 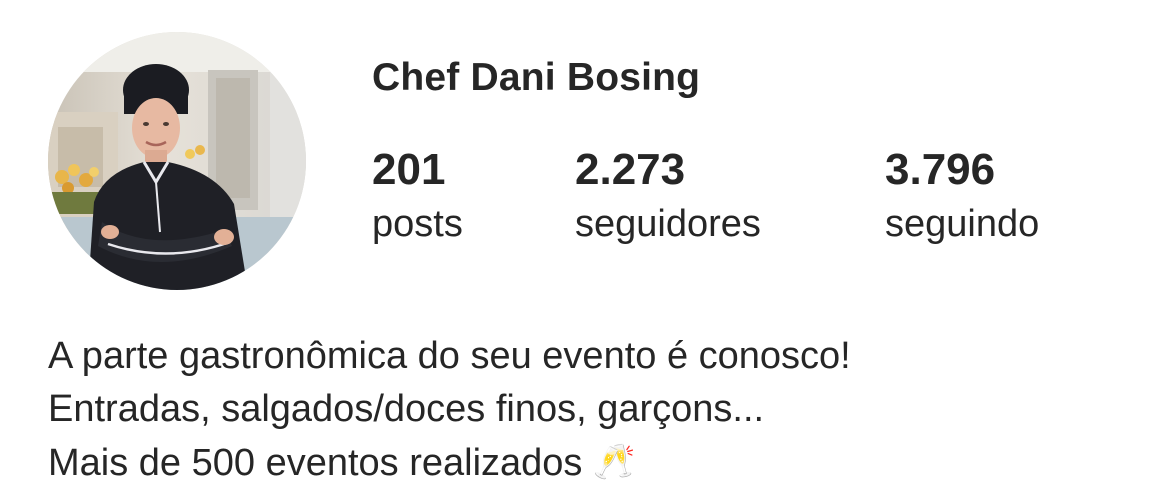 What do you see at coordinates (409, 169) in the screenshot?
I see `posts-count: 201` at bounding box center [409, 169].